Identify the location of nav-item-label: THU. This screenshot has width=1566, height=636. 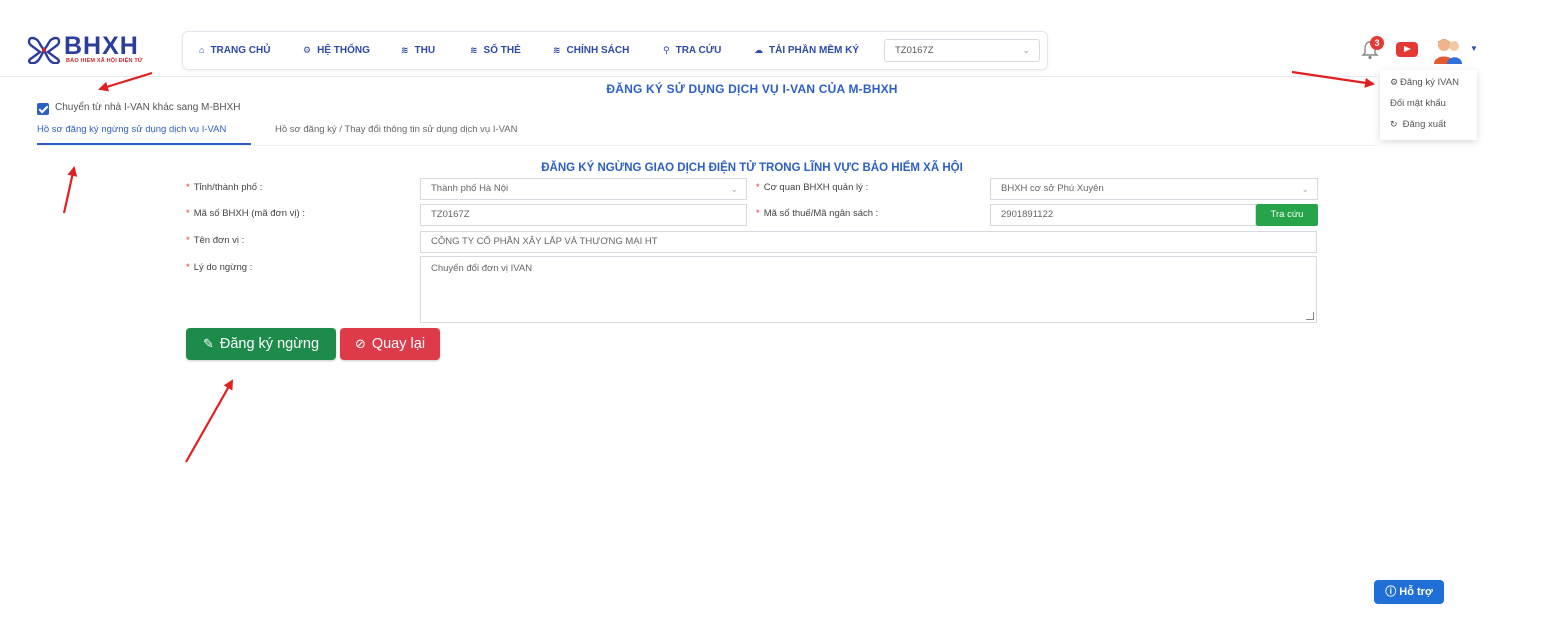
(425, 50).